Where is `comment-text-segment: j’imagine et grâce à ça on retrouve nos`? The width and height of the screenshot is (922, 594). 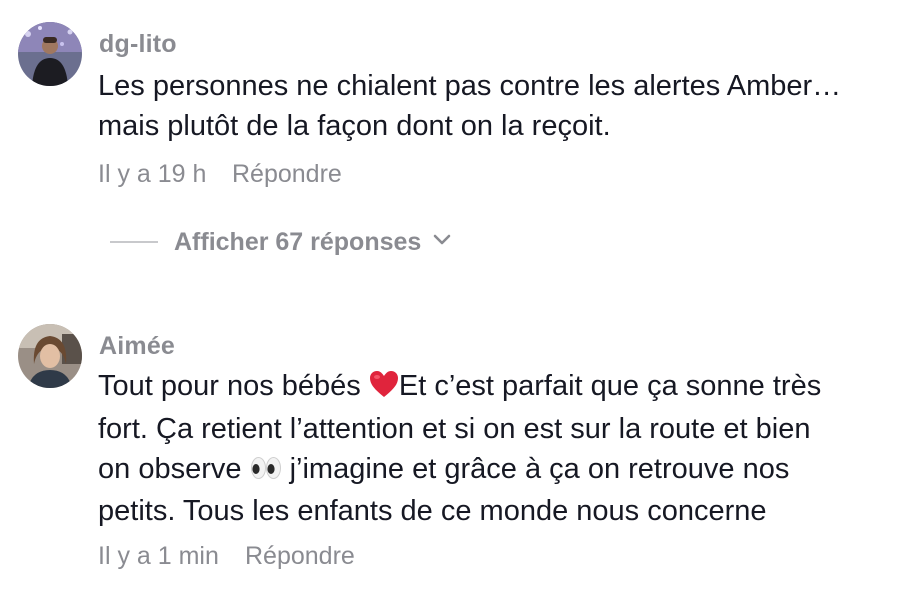 comment-text-segment: j’imagine et grâce à ça on retrouve nos is located at coordinates (535, 469).